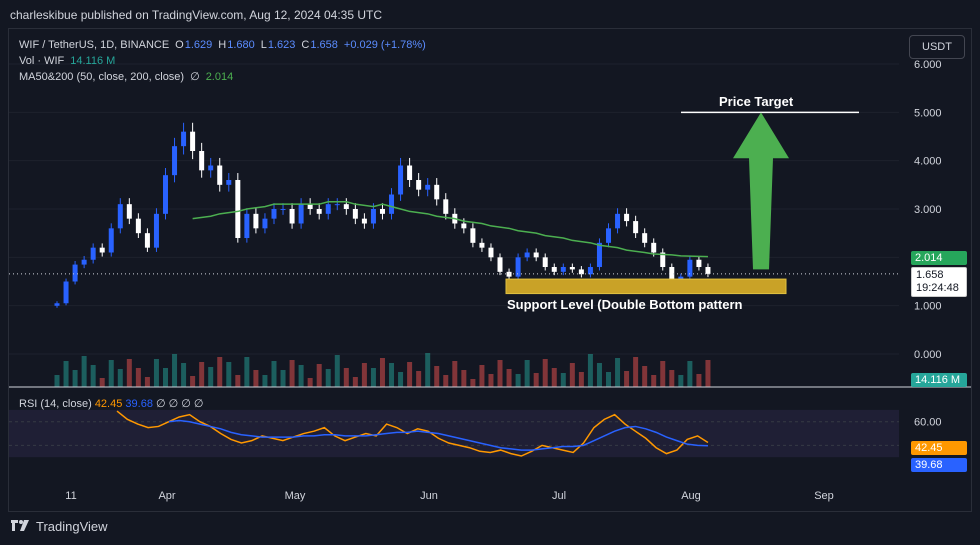 Image resolution: width=980 pixels, height=545 pixels. What do you see at coordinates (939, 465) in the screenshot?
I see `rsi-ma-tag: 39.68` at bounding box center [939, 465].